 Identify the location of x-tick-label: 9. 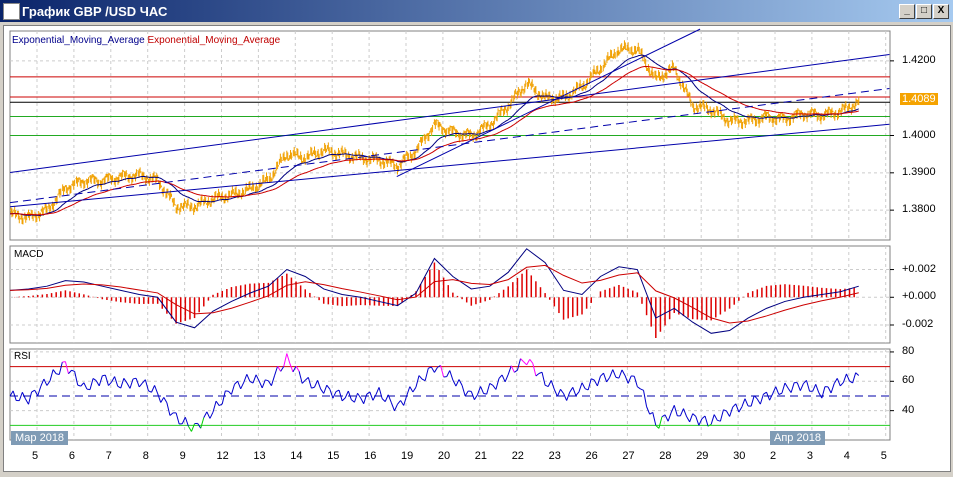
(182, 456).